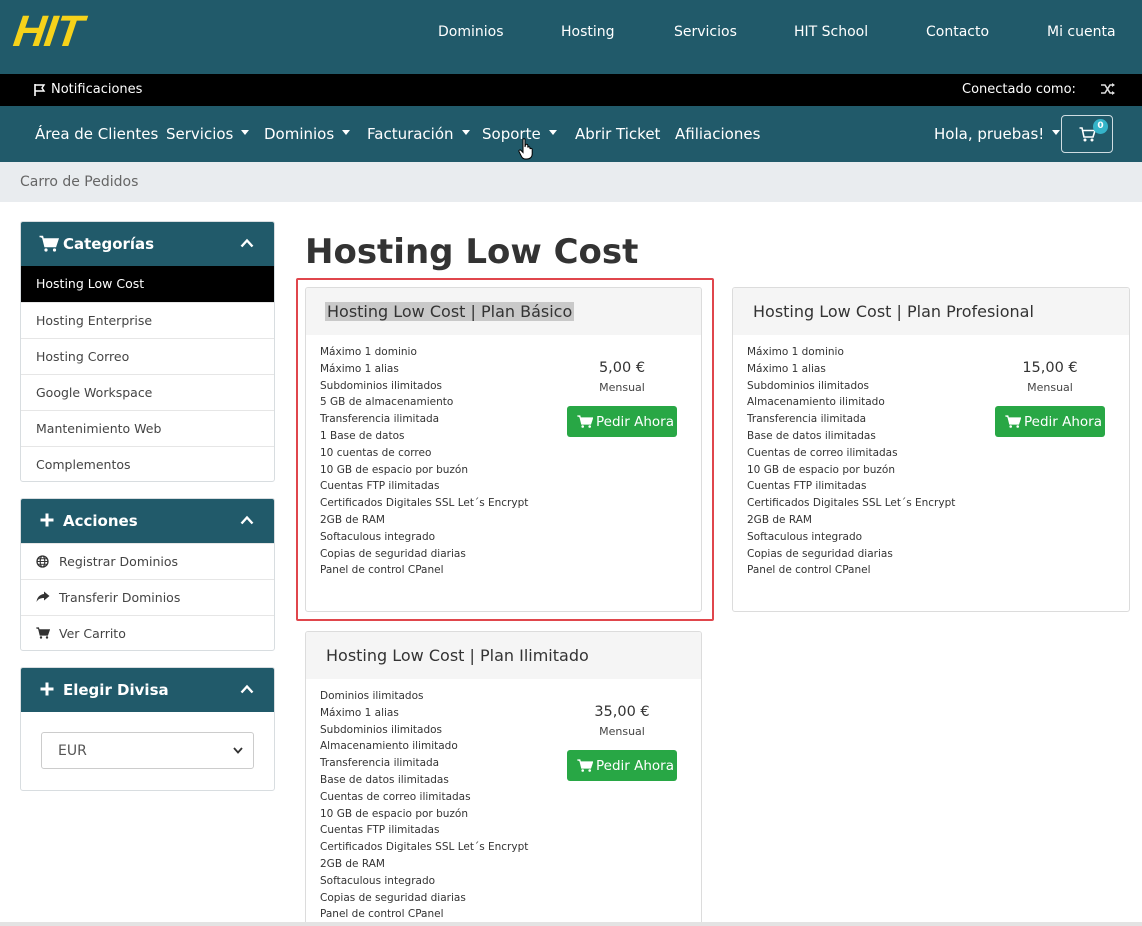 The height and width of the screenshot is (926, 1142). What do you see at coordinates (387, 402) in the screenshot?
I see `feature-item: 5 GB de almacenamiento` at bounding box center [387, 402].